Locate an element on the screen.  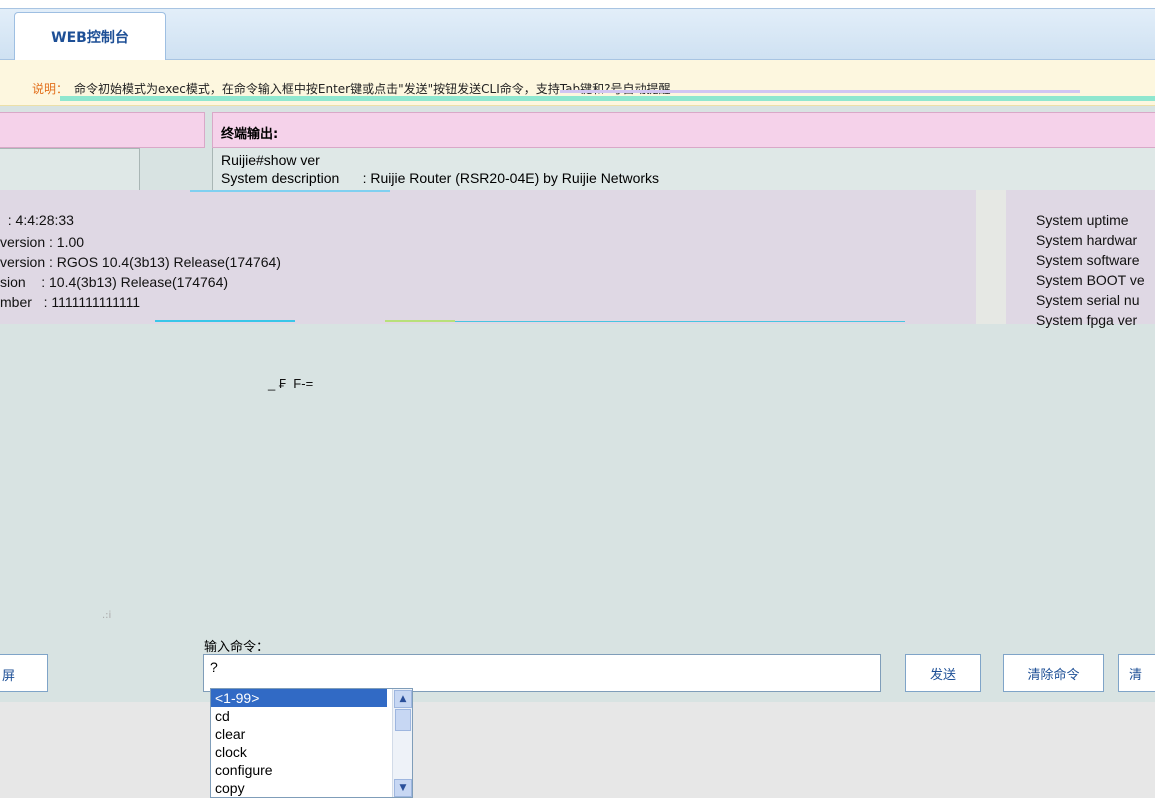
command-bar: 输入命令： 屏 ? 发送 清除命令 清 is located at coordinates (577, 664).